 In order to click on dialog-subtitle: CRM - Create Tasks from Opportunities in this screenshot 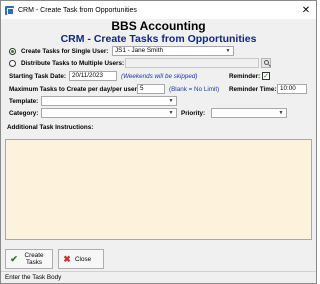, I will do `click(158, 39)`.